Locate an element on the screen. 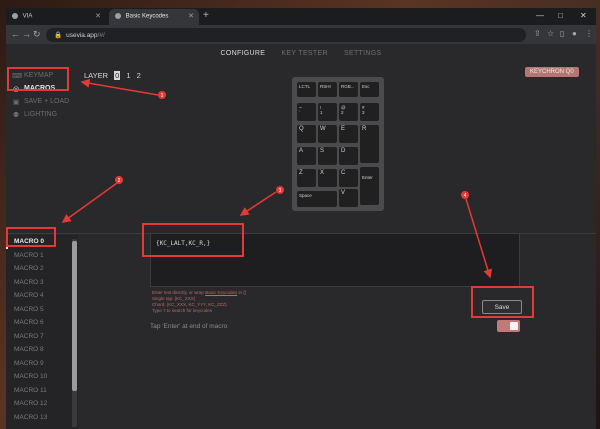 Image resolution: width=600 pixels, height=429 pixels. nav-save-load: ▣ SAVE + LOAD is located at coordinates (41, 101).